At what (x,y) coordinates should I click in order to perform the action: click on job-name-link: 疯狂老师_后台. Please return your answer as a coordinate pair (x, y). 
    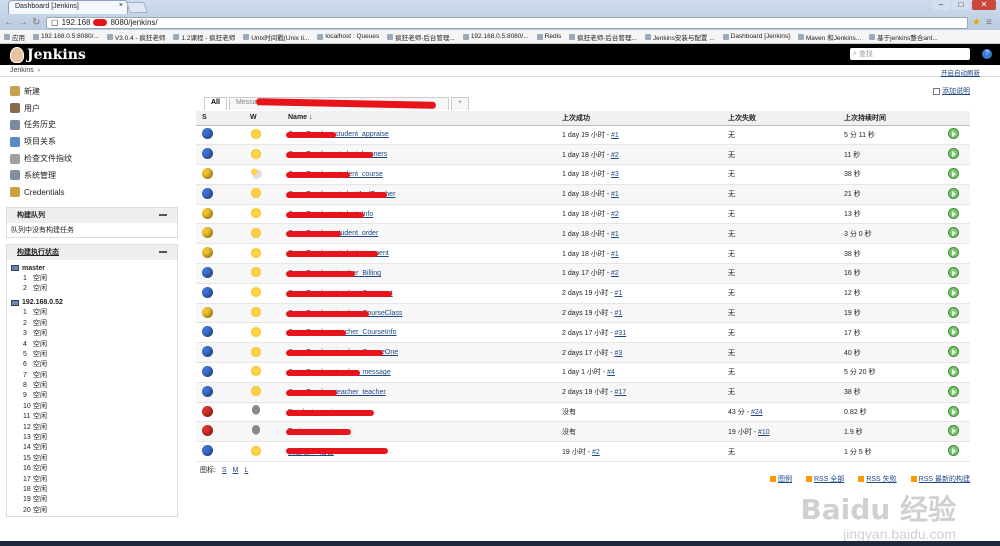
    Looking at the image, I should click on (337, 452).